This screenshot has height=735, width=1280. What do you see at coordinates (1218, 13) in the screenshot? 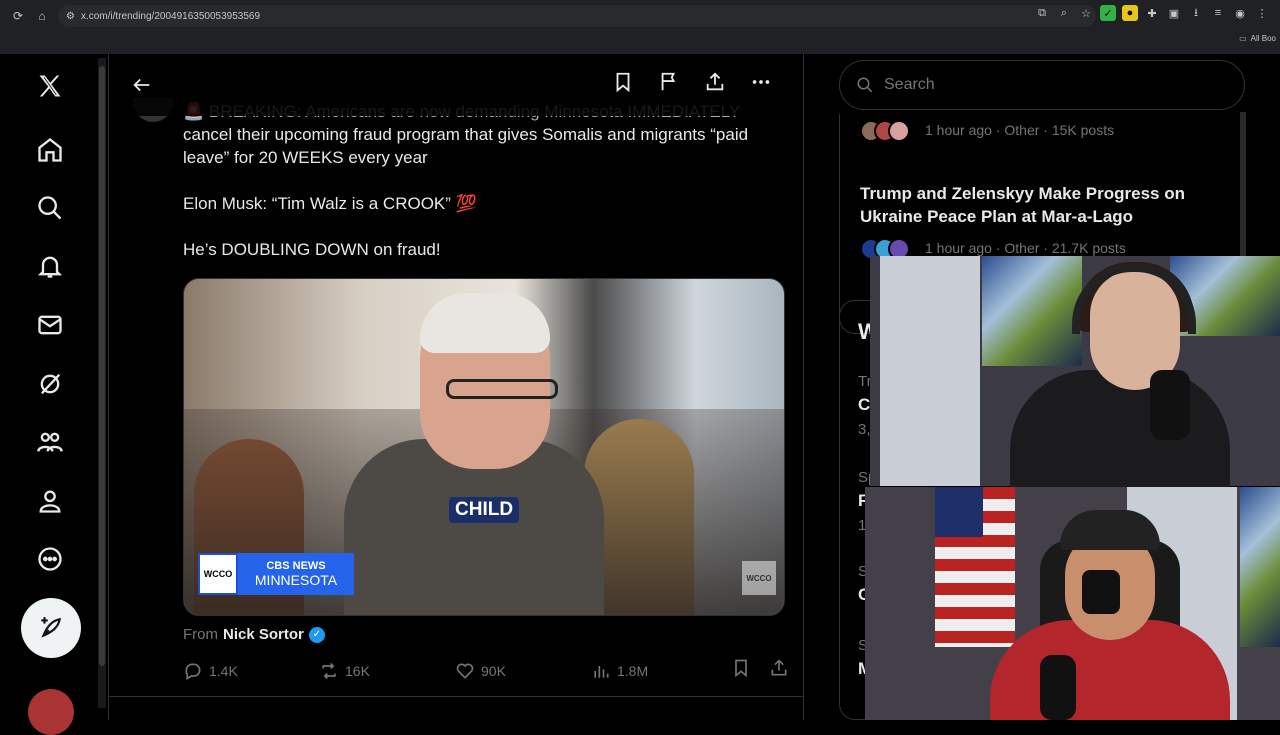
I see `tabsearch-icon: ≡` at bounding box center [1218, 13].